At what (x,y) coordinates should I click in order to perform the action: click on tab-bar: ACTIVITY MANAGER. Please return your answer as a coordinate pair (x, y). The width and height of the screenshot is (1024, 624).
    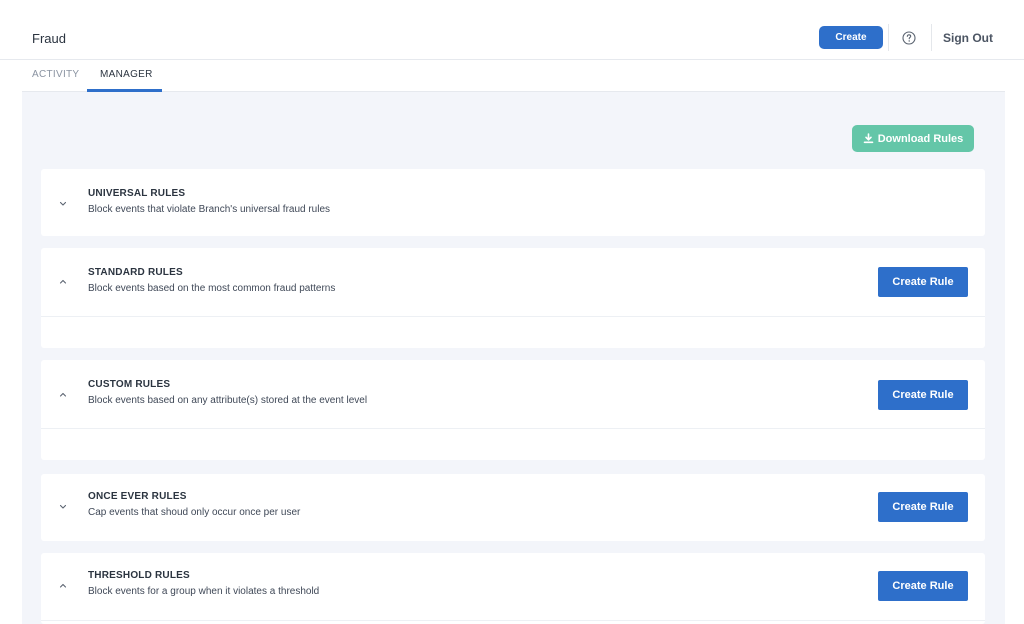
    Looking at the image, I should click on (513, 76).